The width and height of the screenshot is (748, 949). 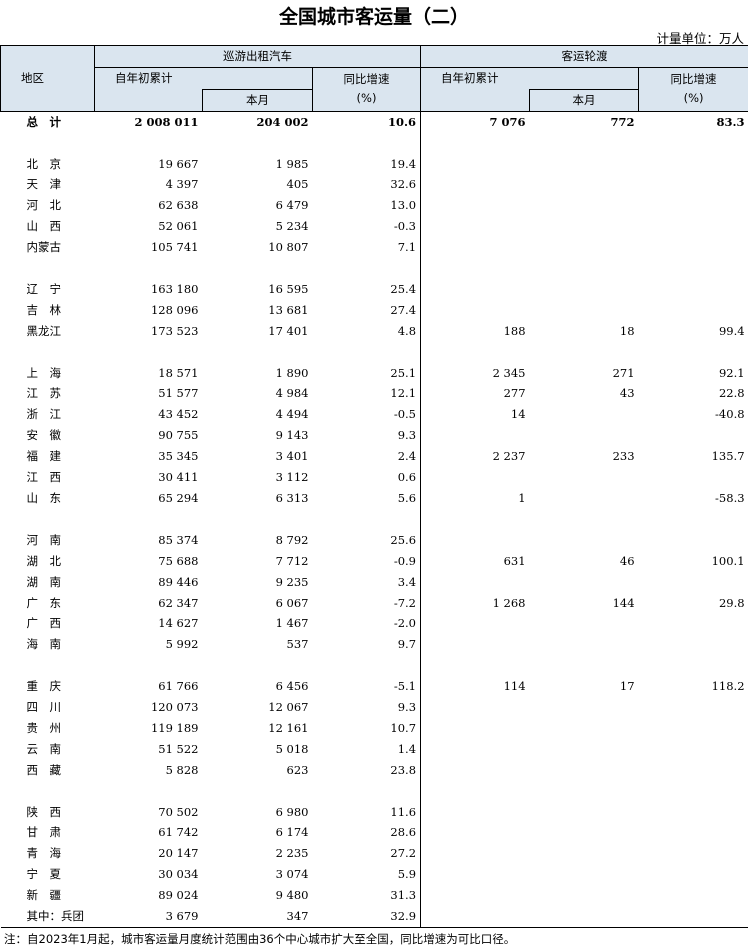 What do you see at coordinates (405, 560) in the screenshot?
I see `taxi-yoy-cell: -0.9` at bounding box center [405, 560].